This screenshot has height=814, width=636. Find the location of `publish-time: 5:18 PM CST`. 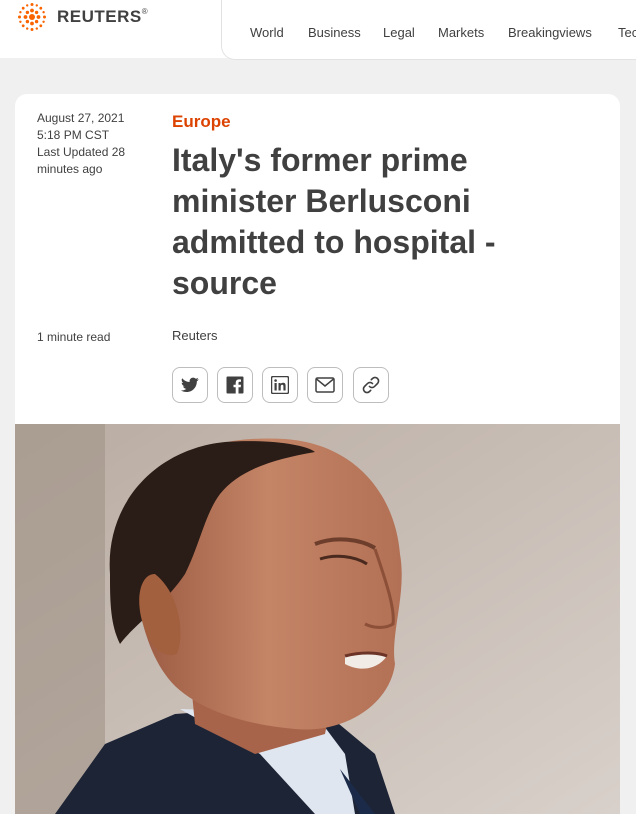

publish-time: 5:18 PM CST is located at coordinates (73, 135).